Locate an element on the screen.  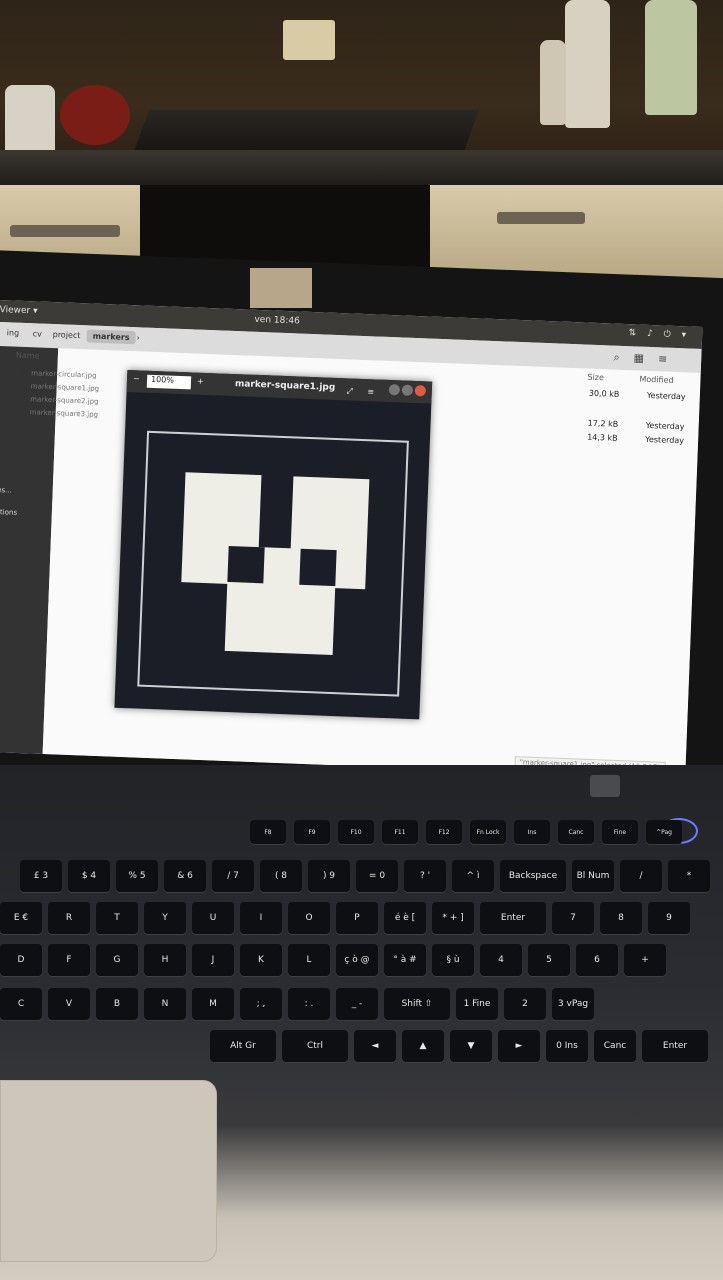
key-6: 6 is located at coordinates (597, 960).